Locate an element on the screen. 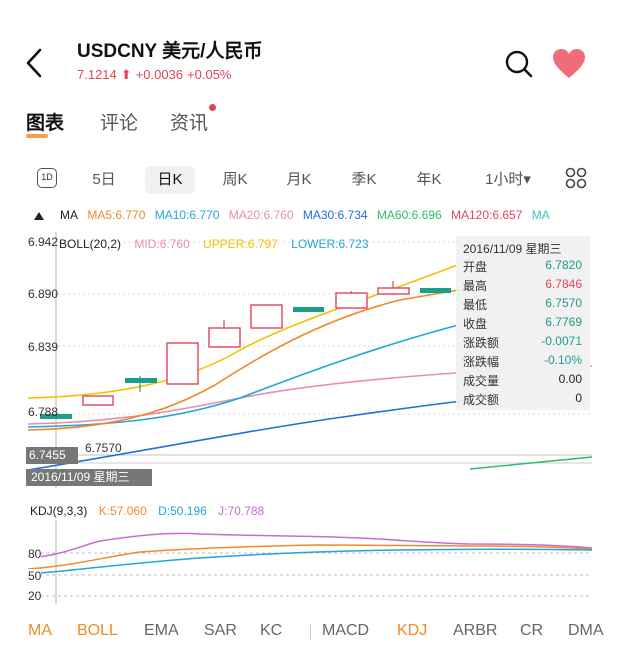 The width and height of the screenshot is (639, 664). info-key: 开盘 is located at coordinates (475, 267).